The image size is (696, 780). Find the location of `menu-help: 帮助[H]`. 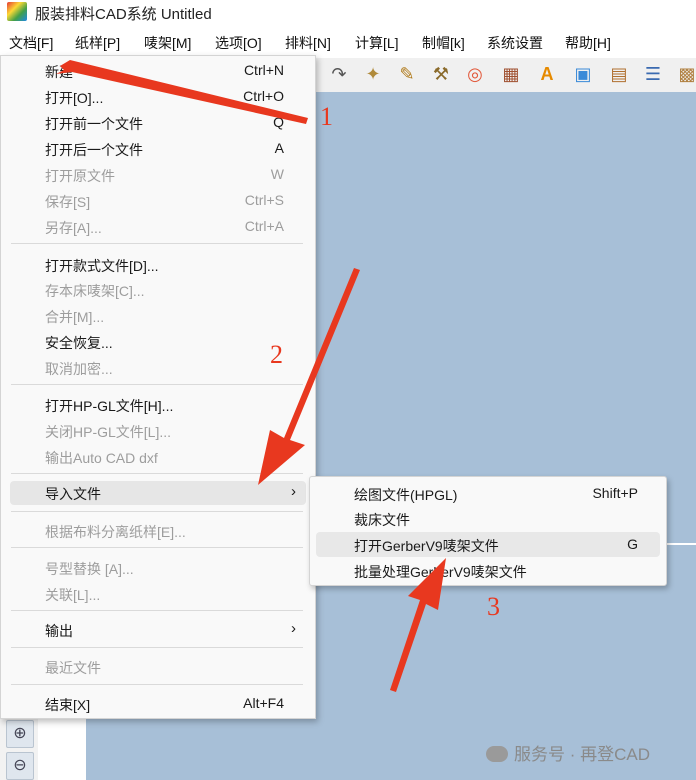

menu-help: 帮助[H] is located at coordinates (588, 43).